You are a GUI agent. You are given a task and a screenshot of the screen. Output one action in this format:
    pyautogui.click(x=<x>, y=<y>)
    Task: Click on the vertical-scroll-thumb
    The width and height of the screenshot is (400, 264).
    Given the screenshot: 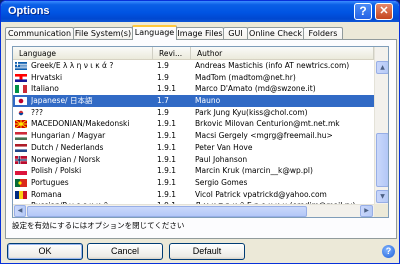 What is the action you would take?
    pyautogui.click(x=382, y=160)
    